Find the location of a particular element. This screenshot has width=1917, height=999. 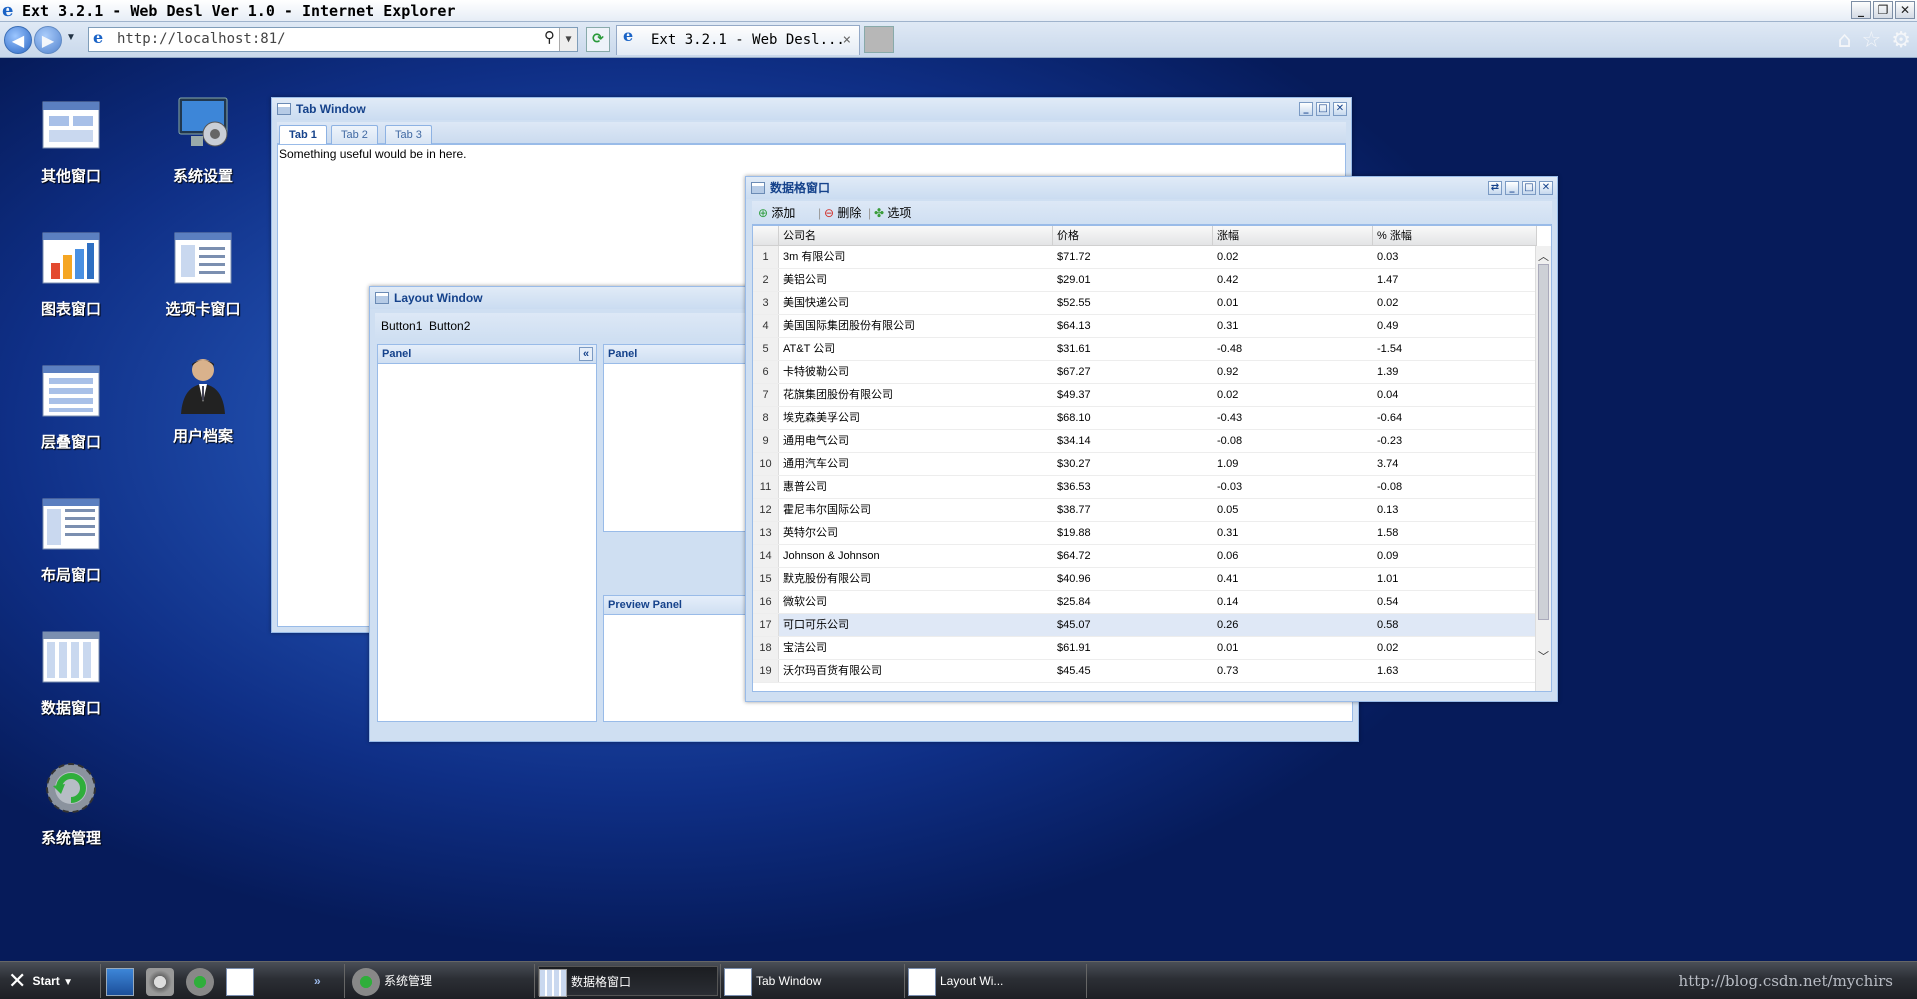

start-logo-icon: ✕ is located at coordinates (17, 982).